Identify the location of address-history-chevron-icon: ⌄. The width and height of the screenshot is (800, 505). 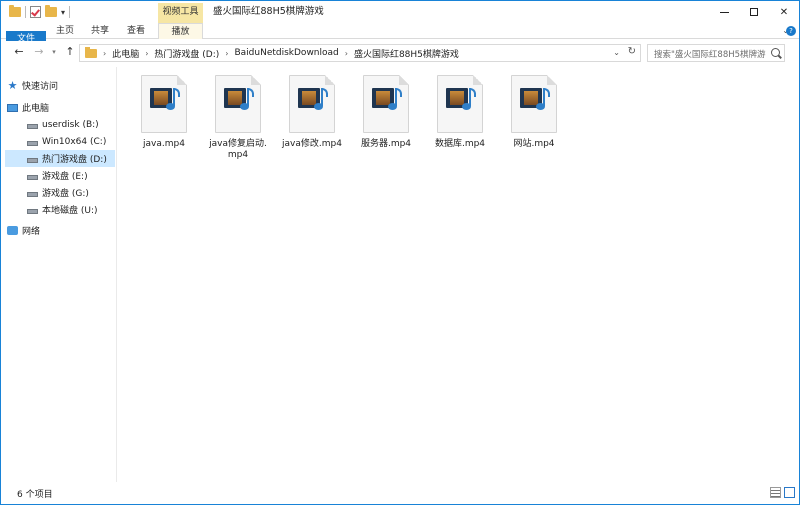
(616, 52).